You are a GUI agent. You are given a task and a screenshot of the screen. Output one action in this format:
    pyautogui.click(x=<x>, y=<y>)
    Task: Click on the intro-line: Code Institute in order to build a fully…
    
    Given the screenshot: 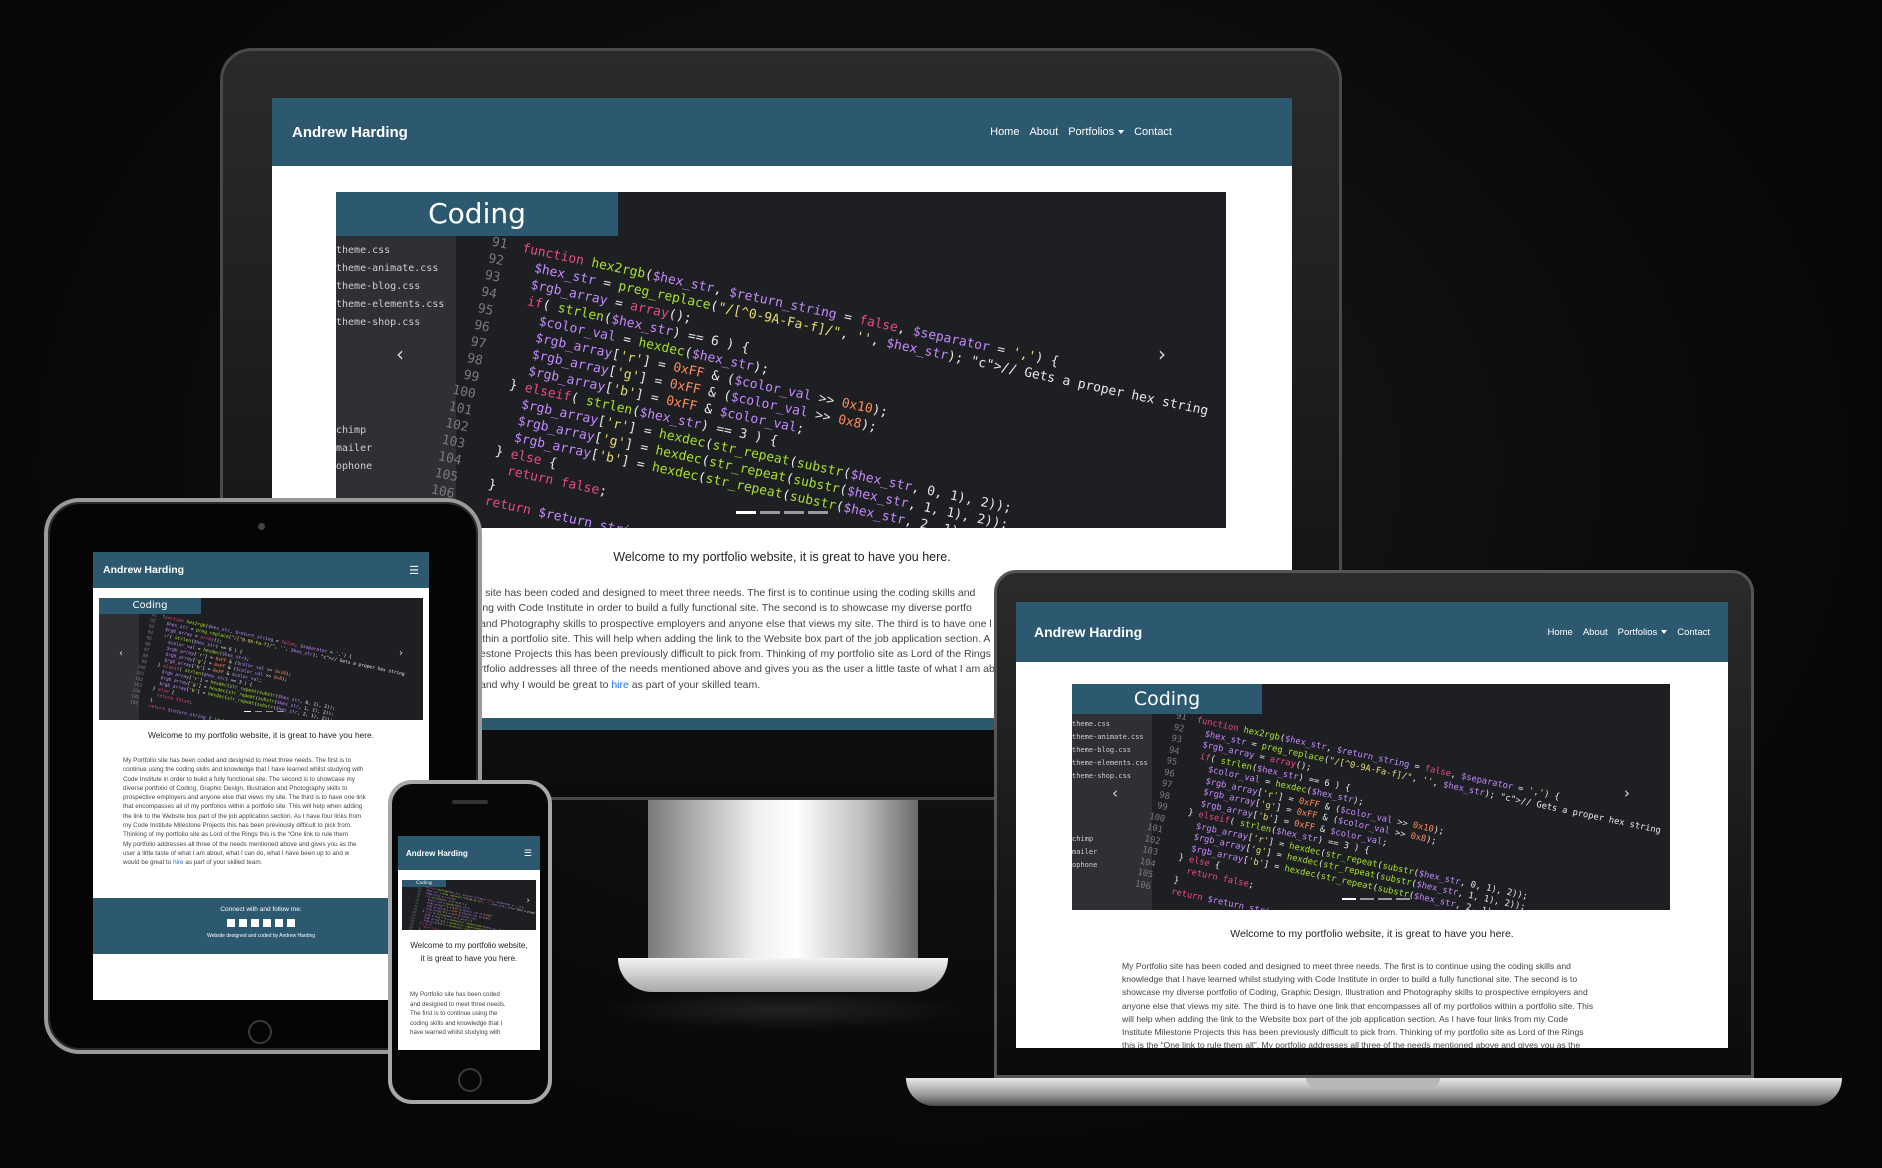 What is the action you would take?
    pyautogui.click(x=239, y=779)
    